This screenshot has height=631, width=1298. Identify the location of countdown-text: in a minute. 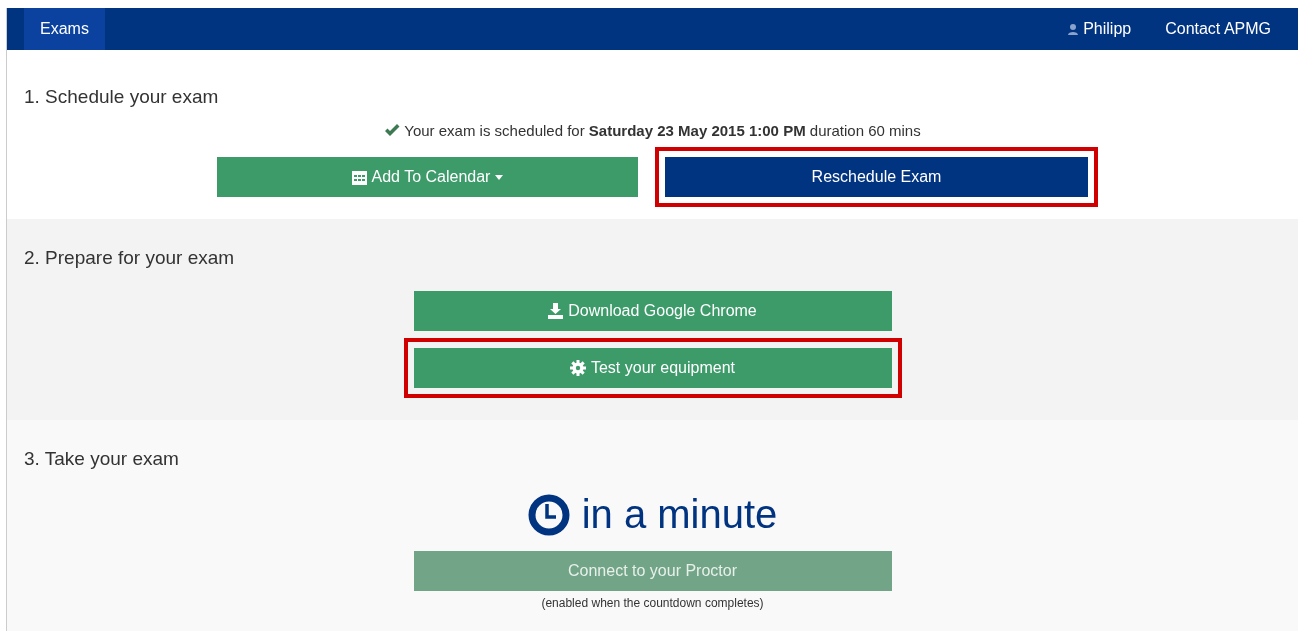
(679, 514).